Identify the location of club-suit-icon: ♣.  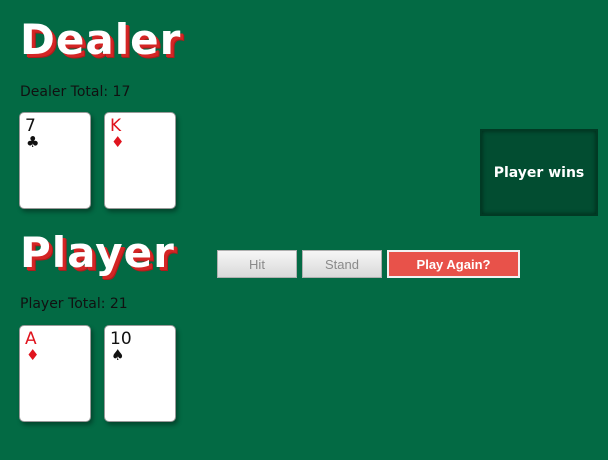
(33, 142).